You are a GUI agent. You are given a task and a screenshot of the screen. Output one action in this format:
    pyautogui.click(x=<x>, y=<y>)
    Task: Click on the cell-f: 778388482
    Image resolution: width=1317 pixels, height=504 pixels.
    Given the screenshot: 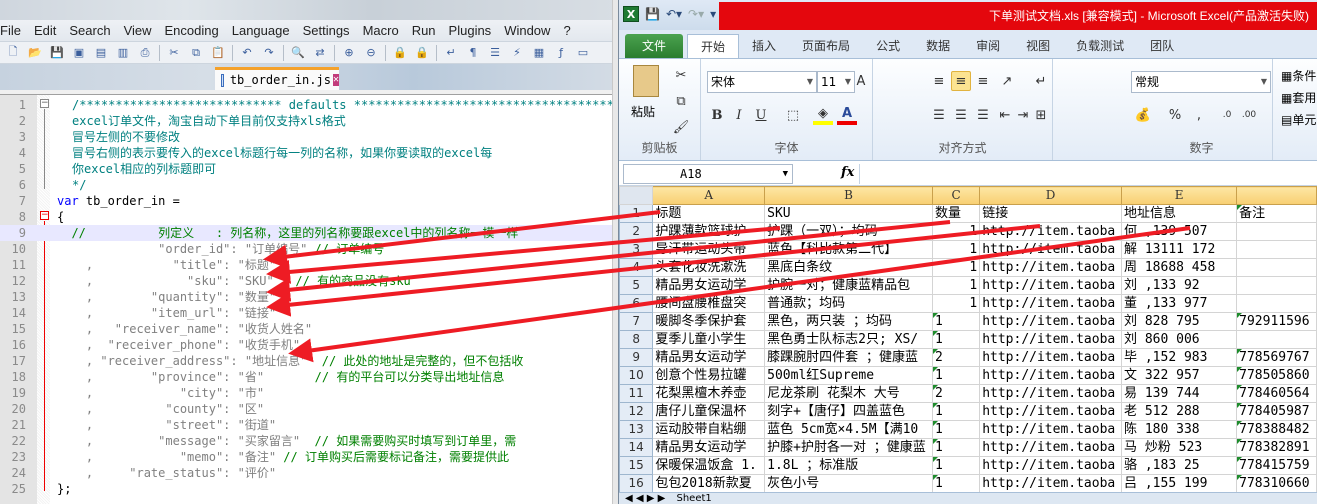 What is the action you would take?
    pyautogui.click(x=1276, y=429)
    